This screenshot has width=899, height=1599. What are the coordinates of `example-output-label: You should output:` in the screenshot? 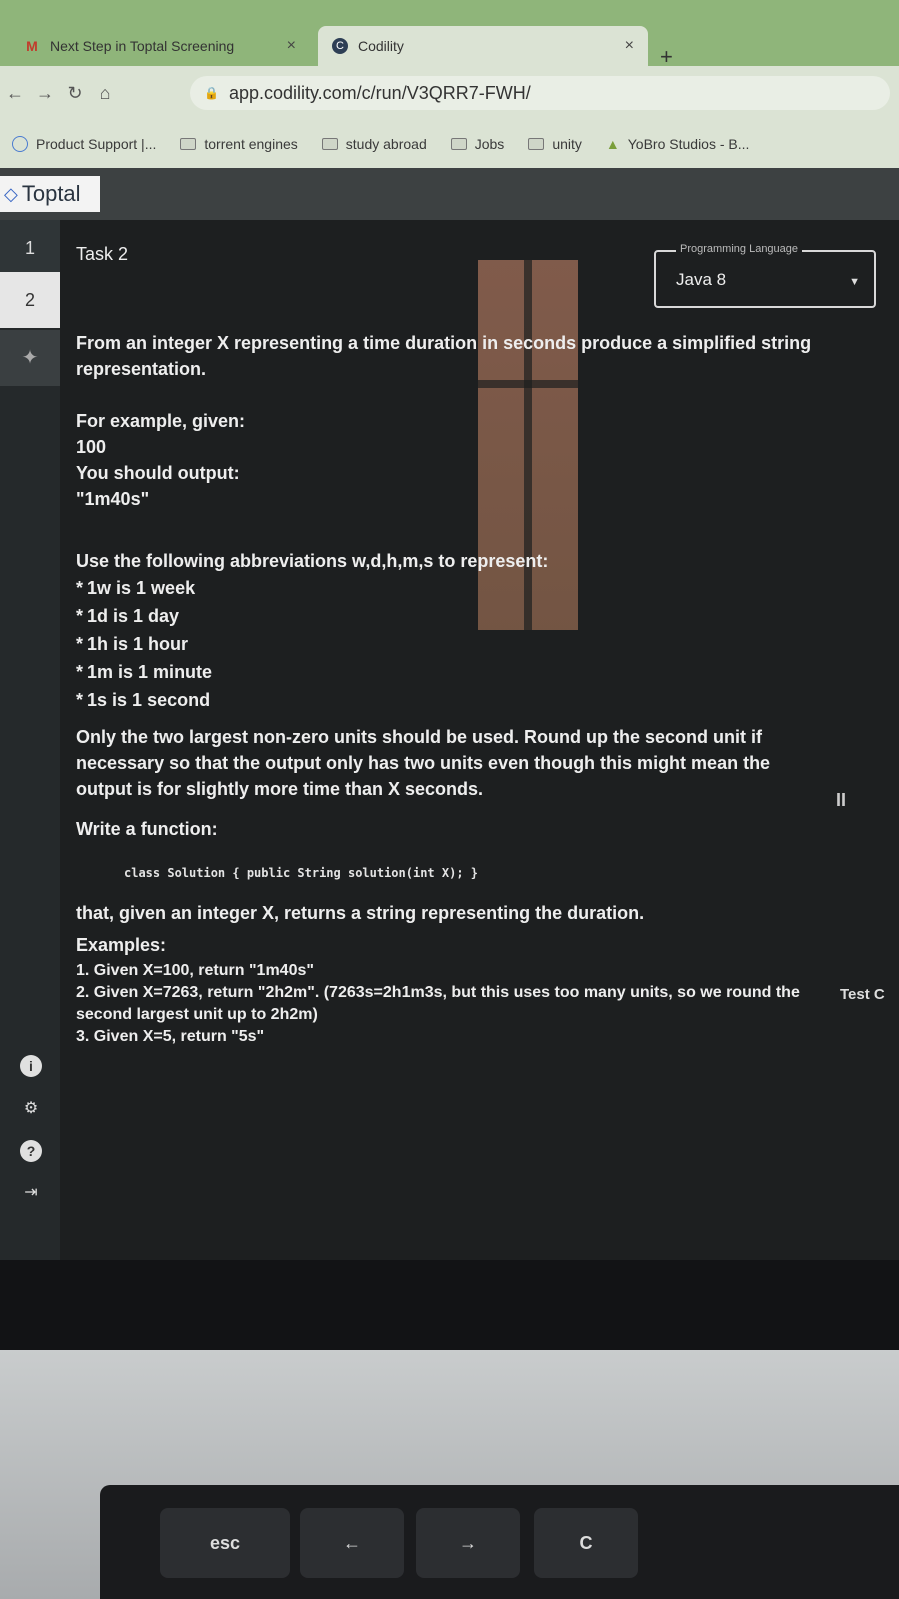 It's located at (158, 473).